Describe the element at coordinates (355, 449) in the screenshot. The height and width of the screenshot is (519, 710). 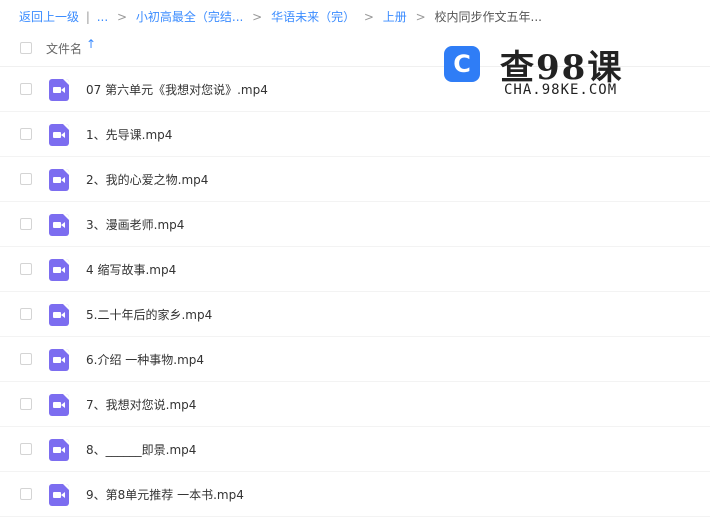
I see `file-row: 8、______即景.mp4` at that location.